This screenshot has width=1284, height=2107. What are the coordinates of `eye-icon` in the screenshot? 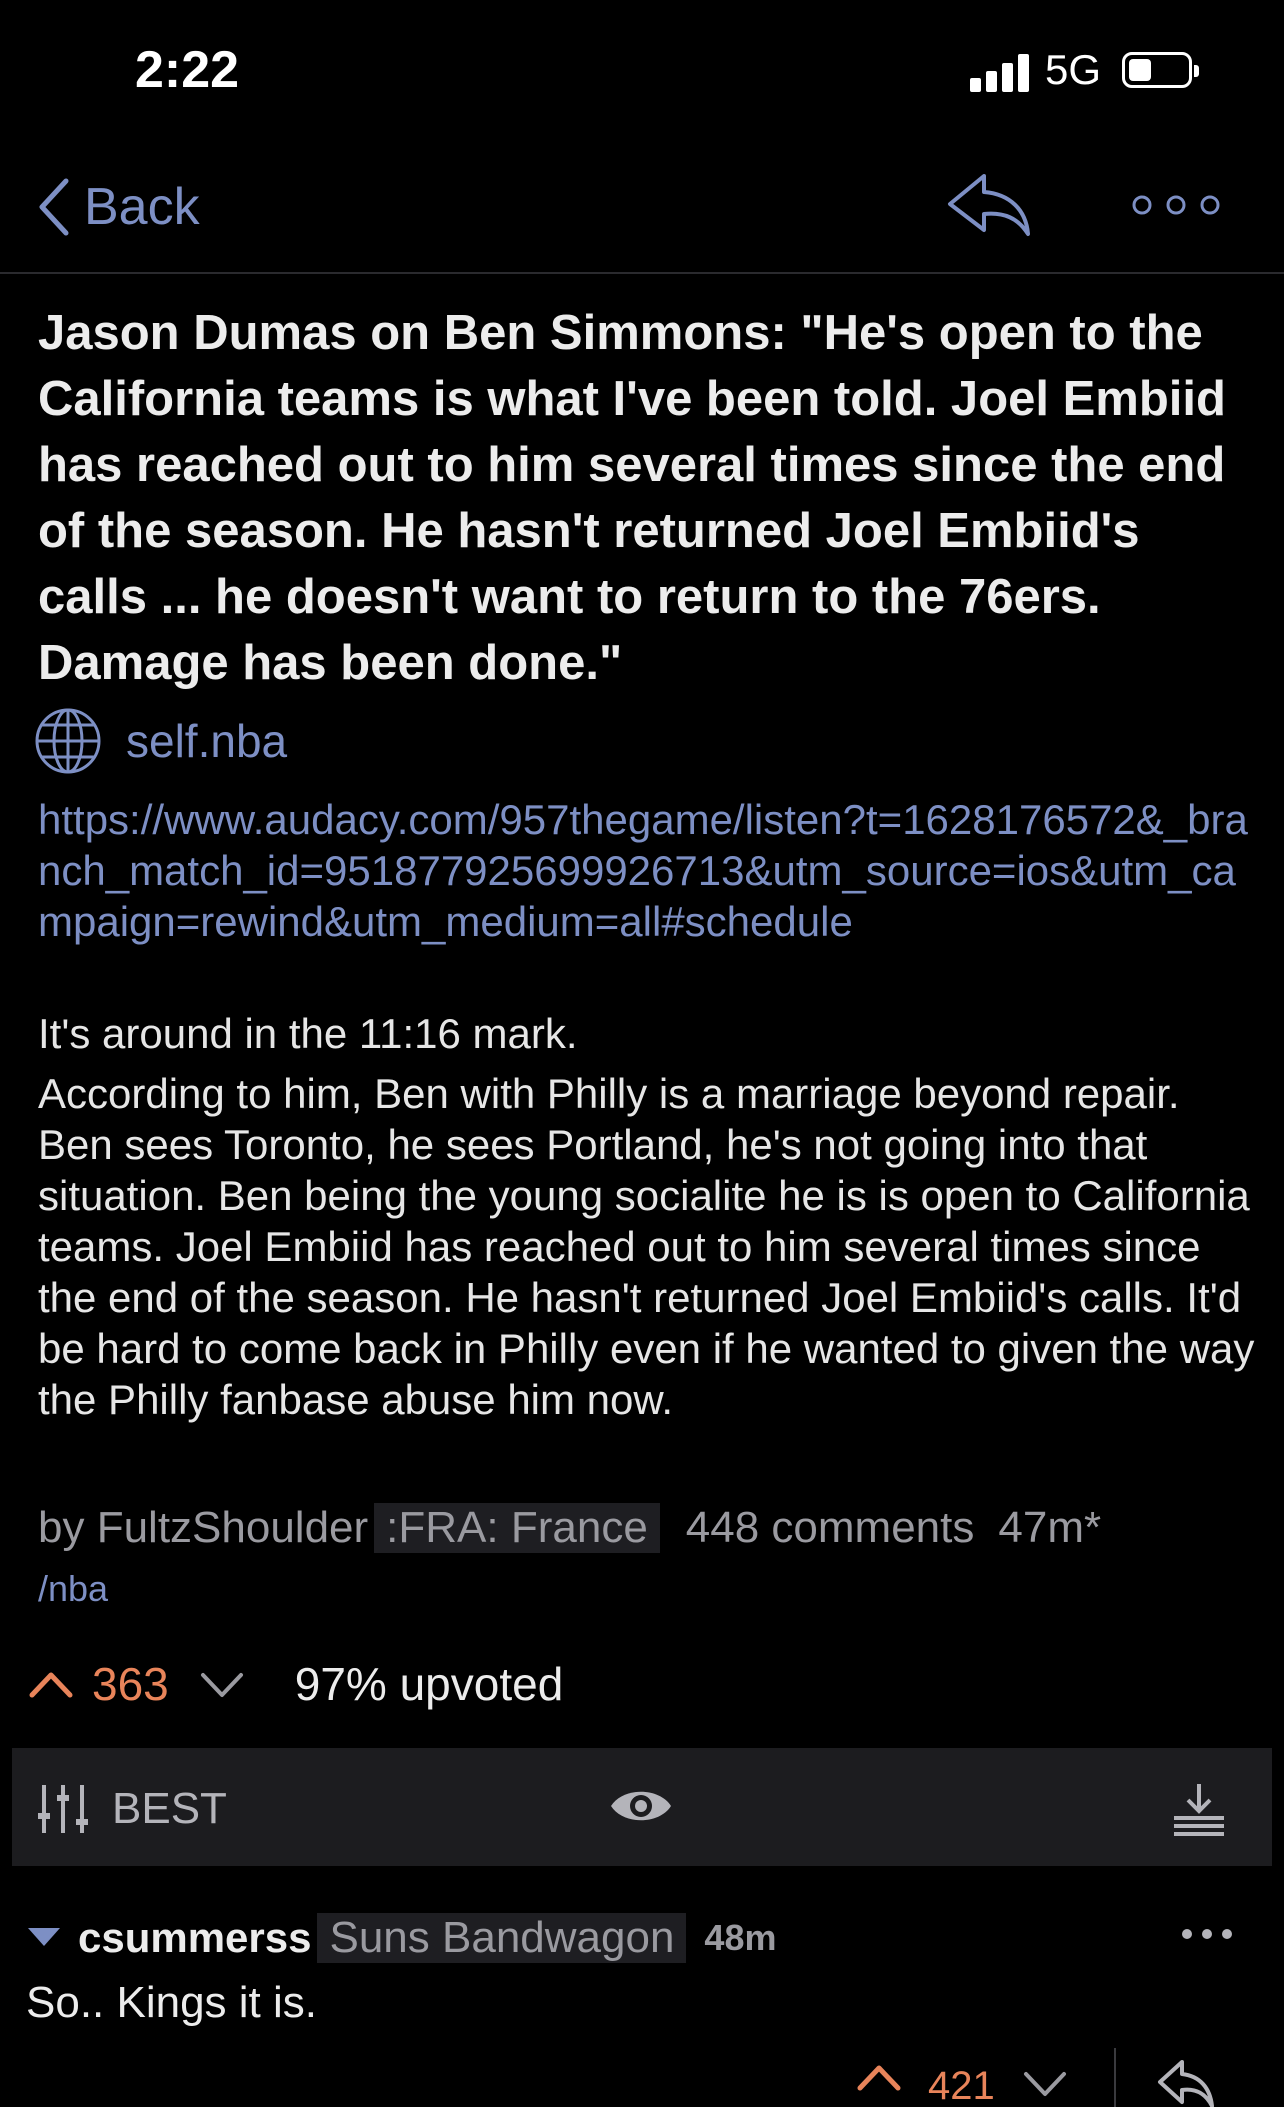 It's located at (641, 1806).